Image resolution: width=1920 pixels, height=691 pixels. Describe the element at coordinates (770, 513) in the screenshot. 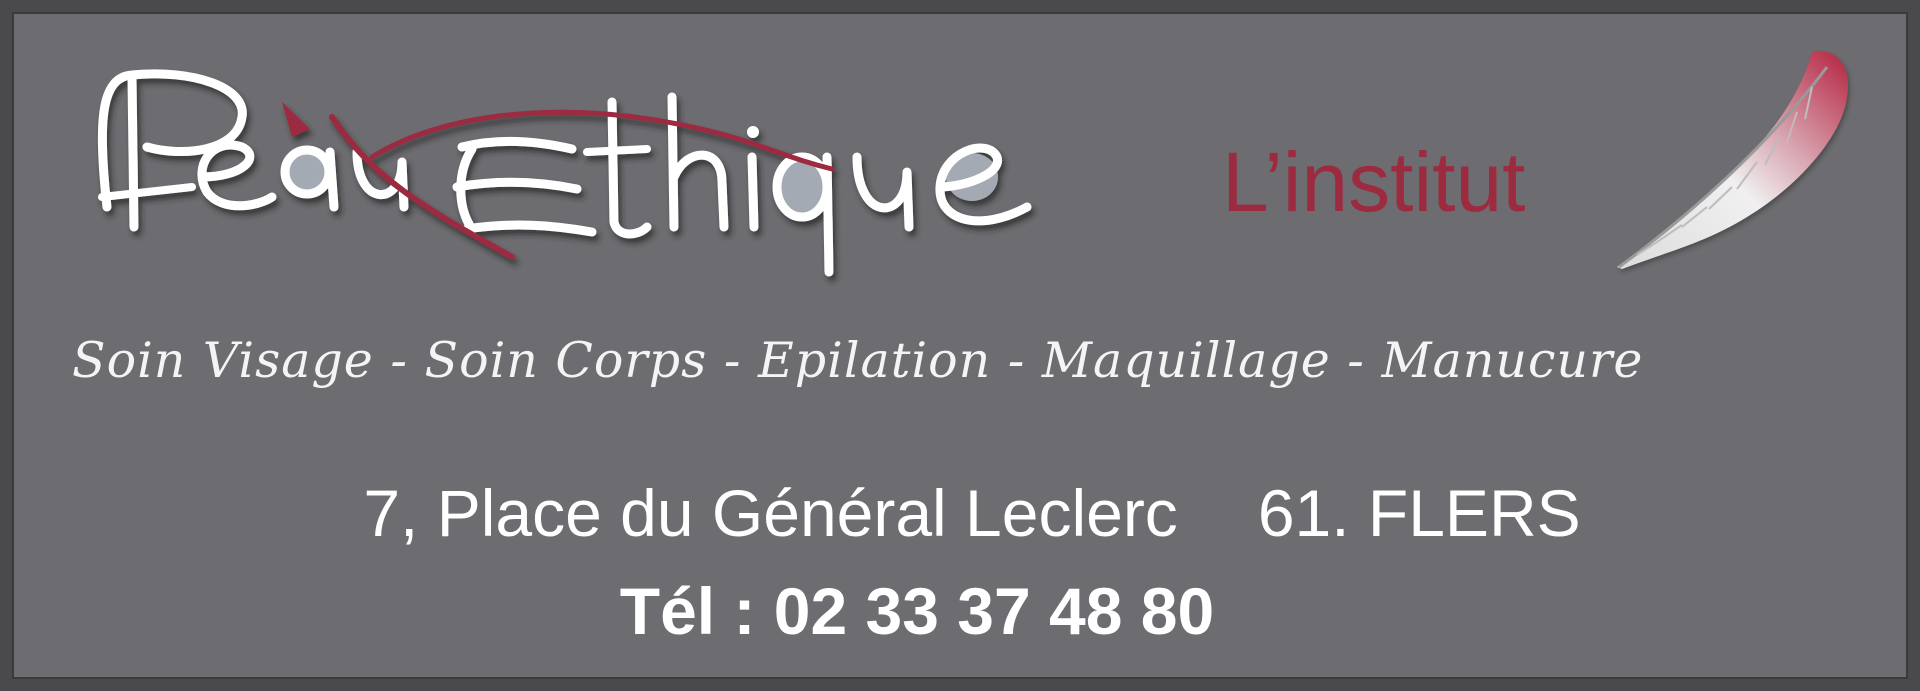

I see `street-address: 7, Place du Général Leclerc` at that location.